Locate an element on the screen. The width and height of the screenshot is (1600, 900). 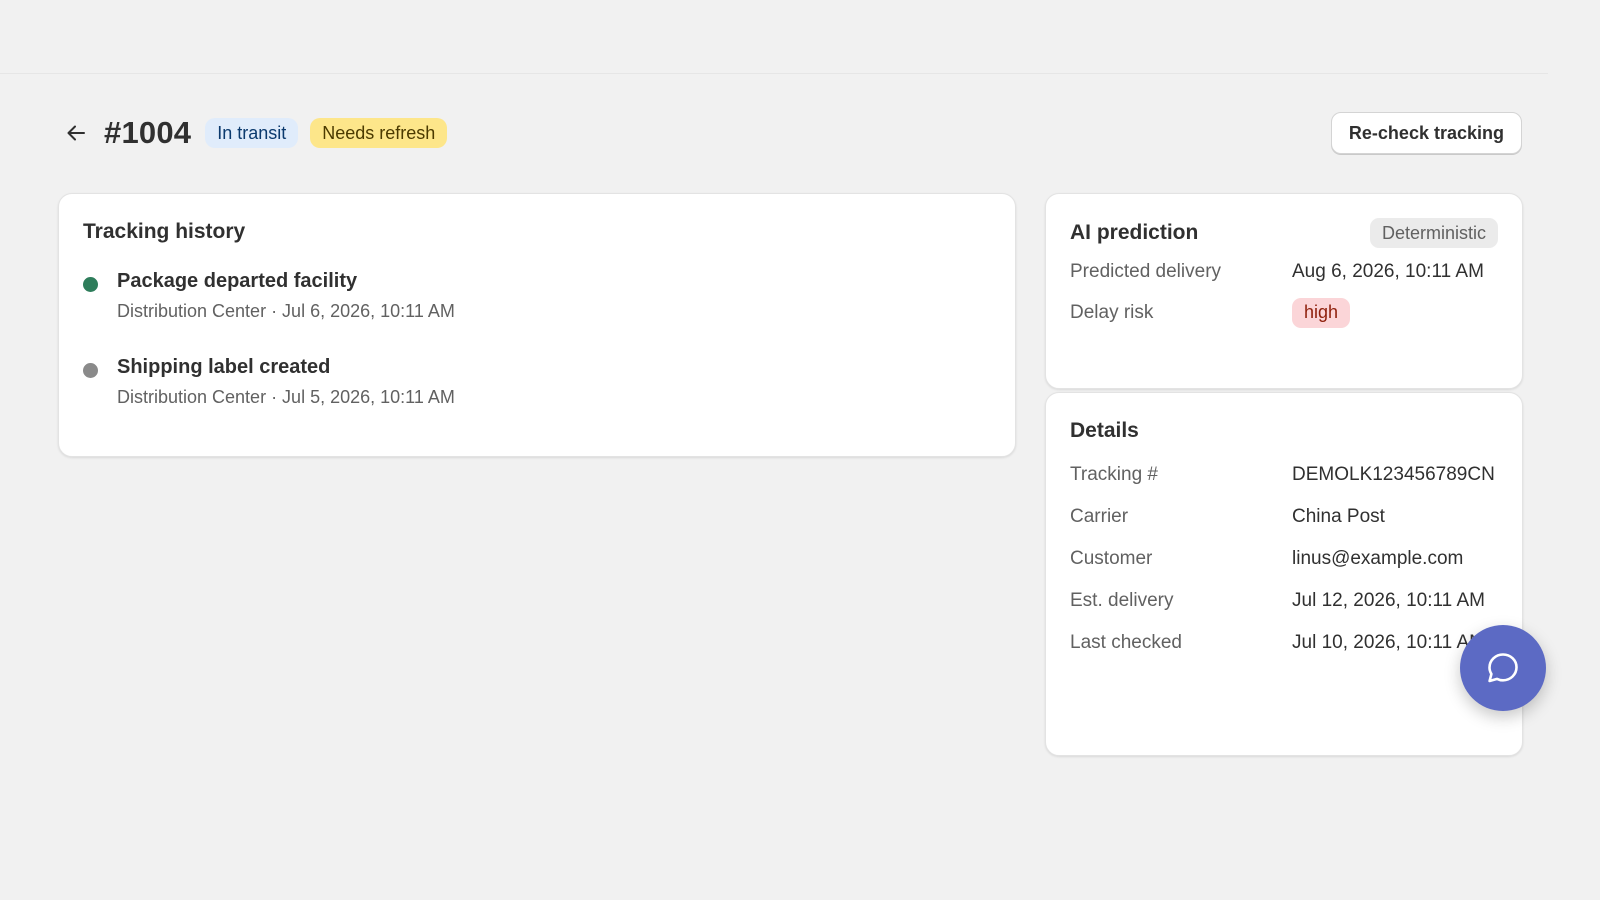
top-bar is located at coordinates (774, 37).